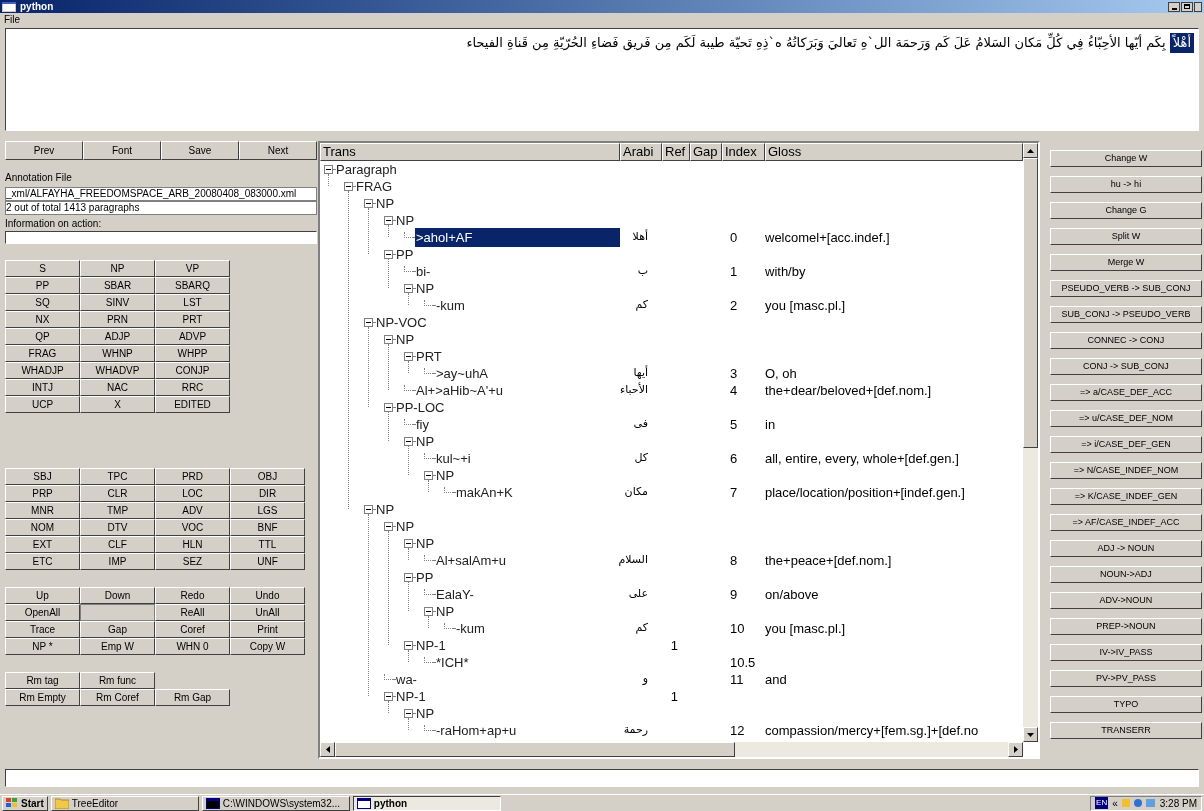  Describe the element at coordinates (192, 629) in the screenshot. I see `action-button: Coref` at that location.